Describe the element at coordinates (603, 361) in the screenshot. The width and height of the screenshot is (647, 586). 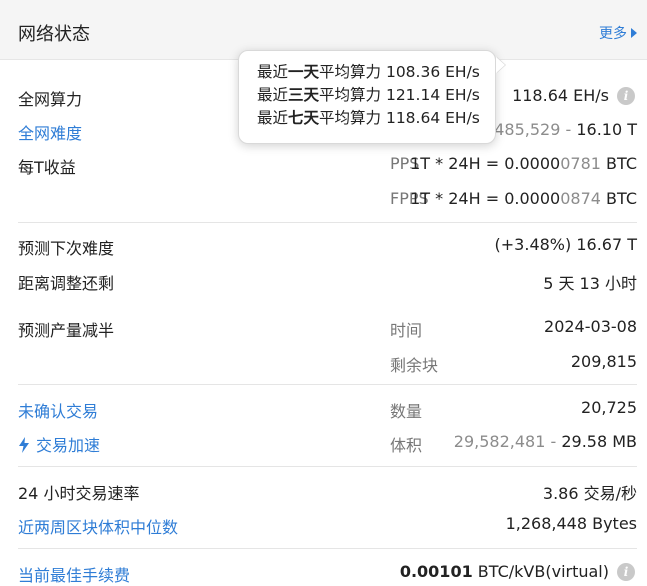
I see `halving-blocks-value: 209,815` at that location.